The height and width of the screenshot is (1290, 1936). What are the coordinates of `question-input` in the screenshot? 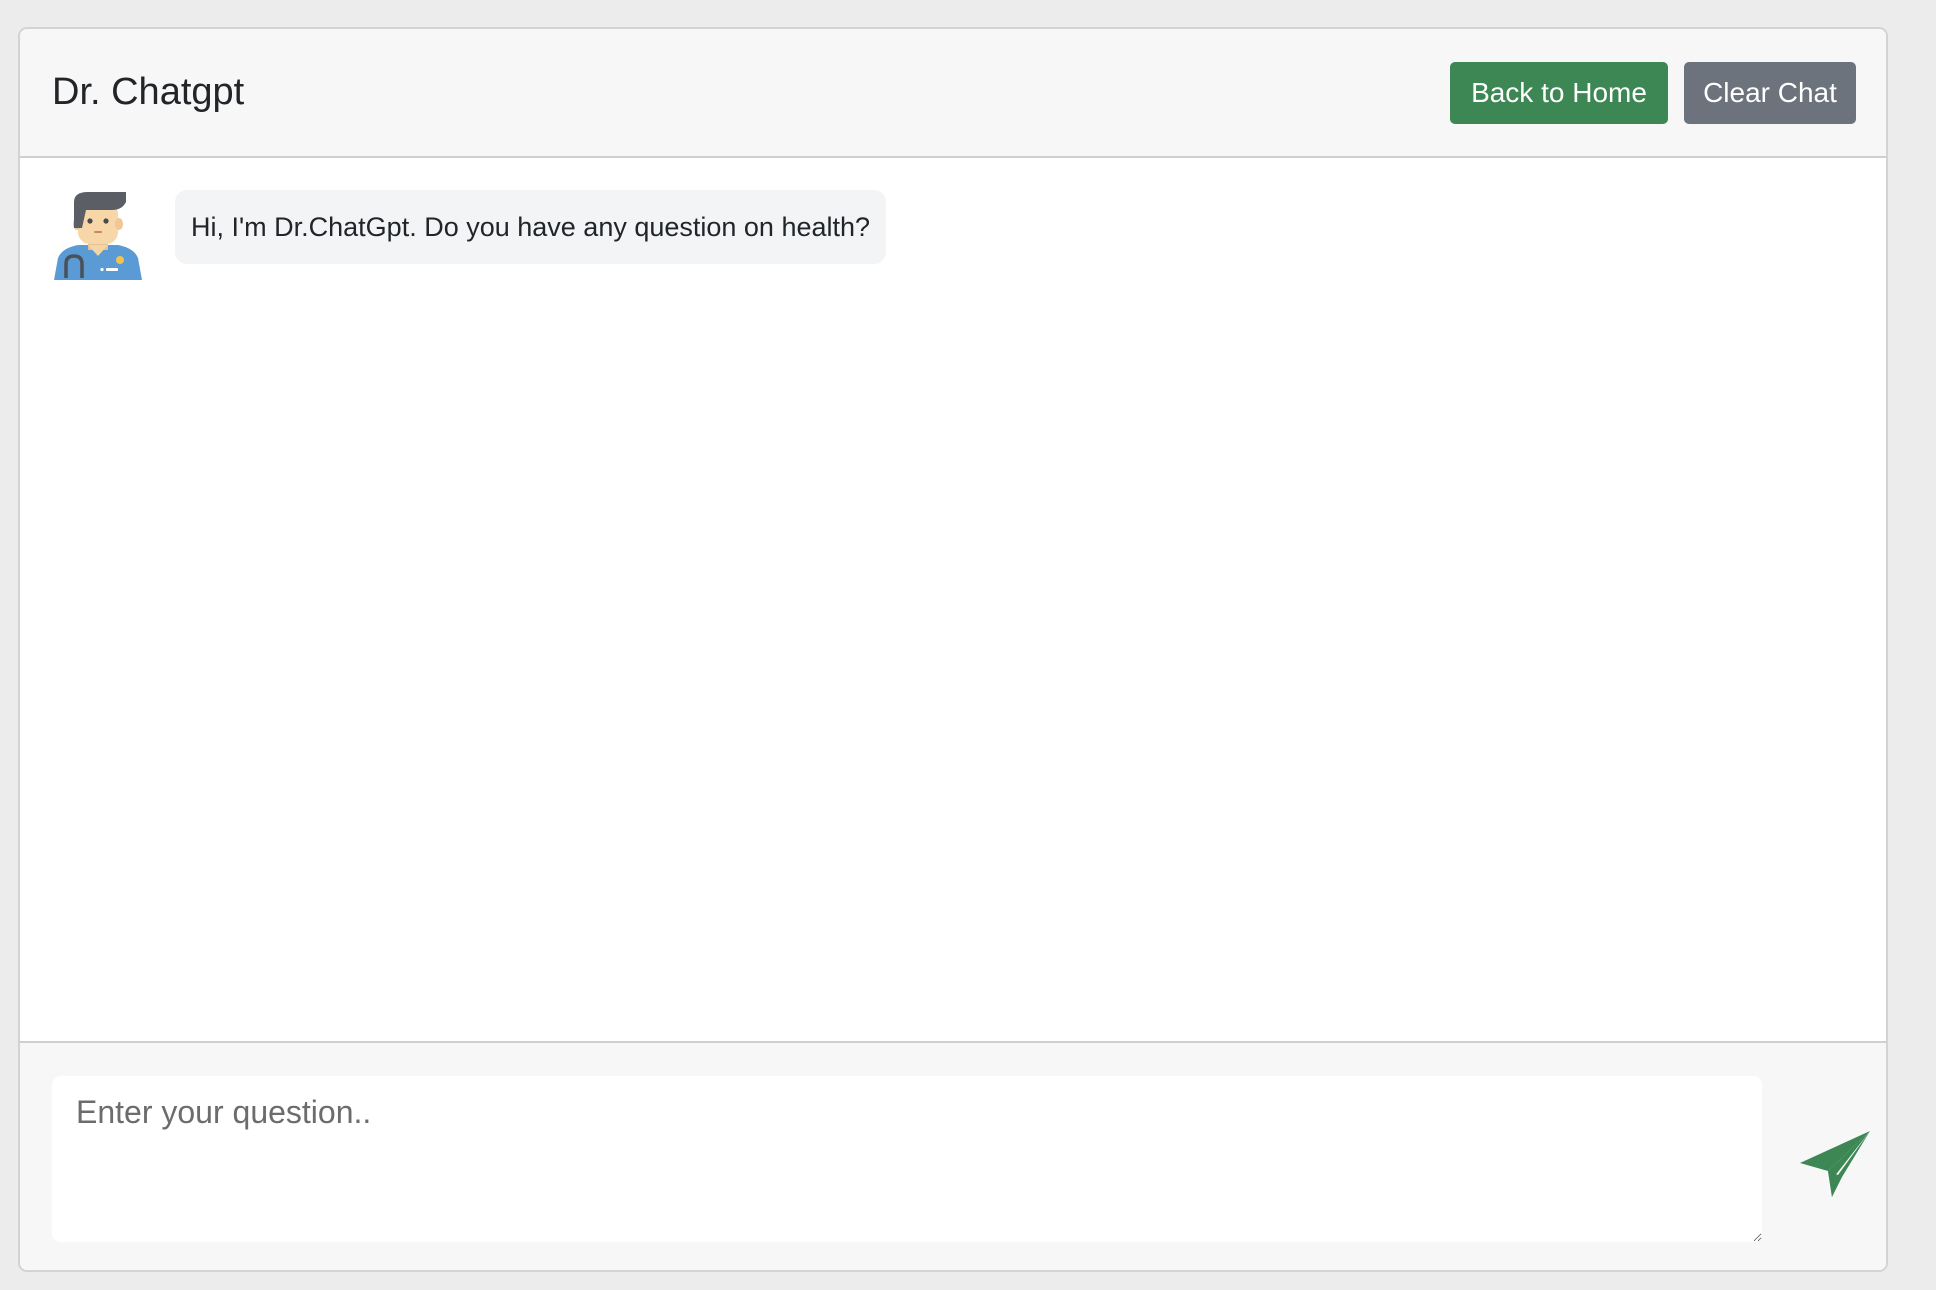 It's located at (907, 1159).